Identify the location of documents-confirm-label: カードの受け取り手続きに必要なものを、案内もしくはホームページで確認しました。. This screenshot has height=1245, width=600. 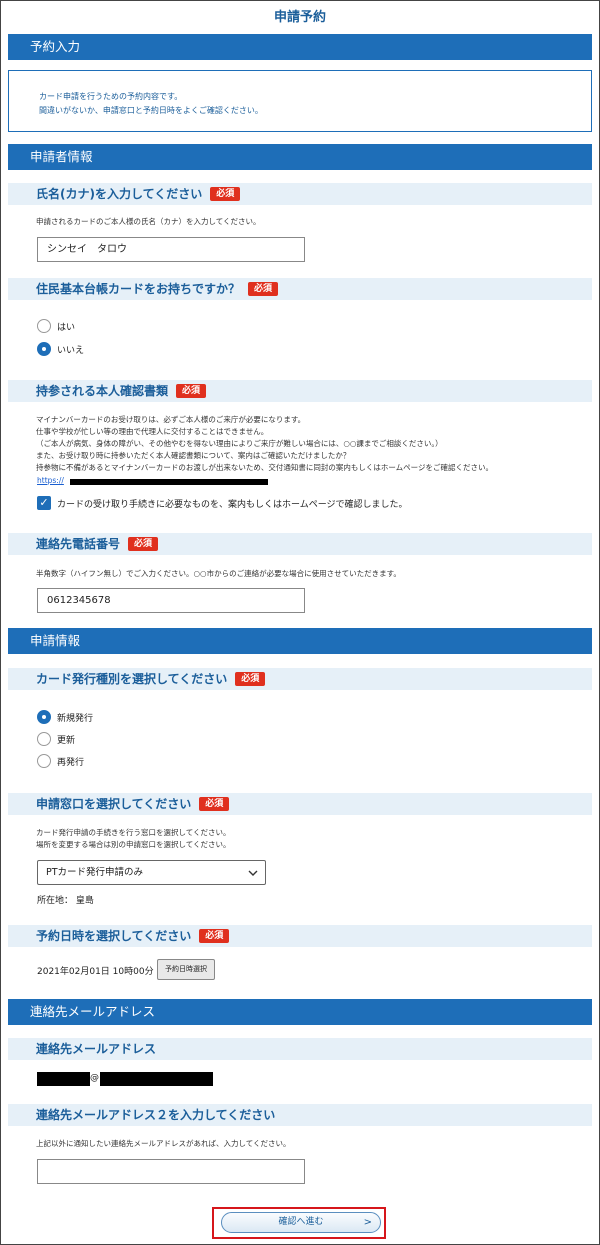
(232, 505).